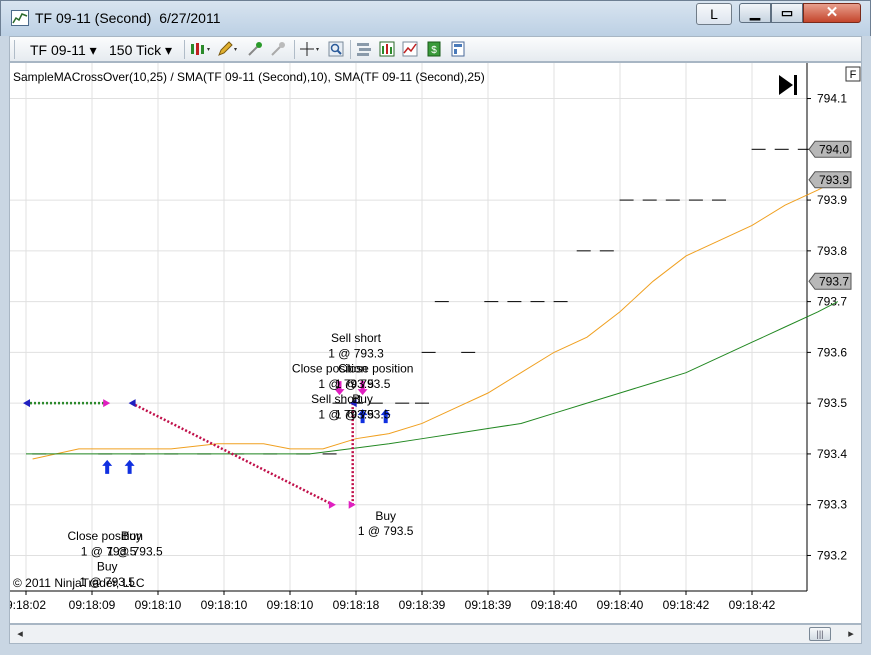 The width and height of the screenshot is (871, 655). I want to click on y-tick-label: 793.7, so click(832, 302).